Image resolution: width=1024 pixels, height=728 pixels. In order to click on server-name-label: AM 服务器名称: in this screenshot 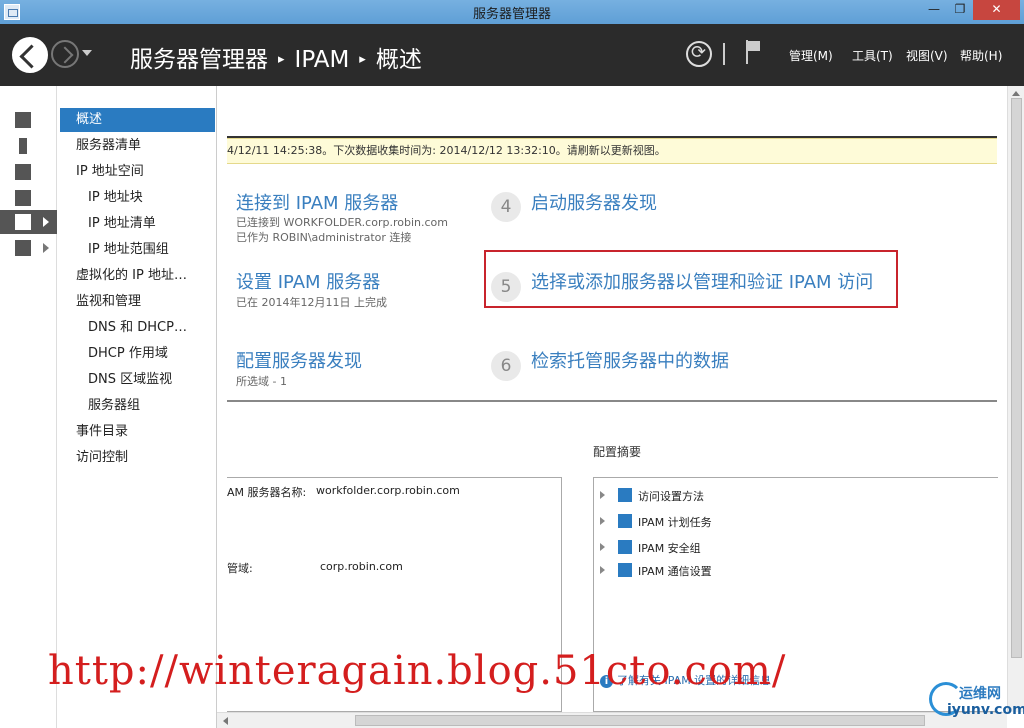, I will do `click(267, 492)`.